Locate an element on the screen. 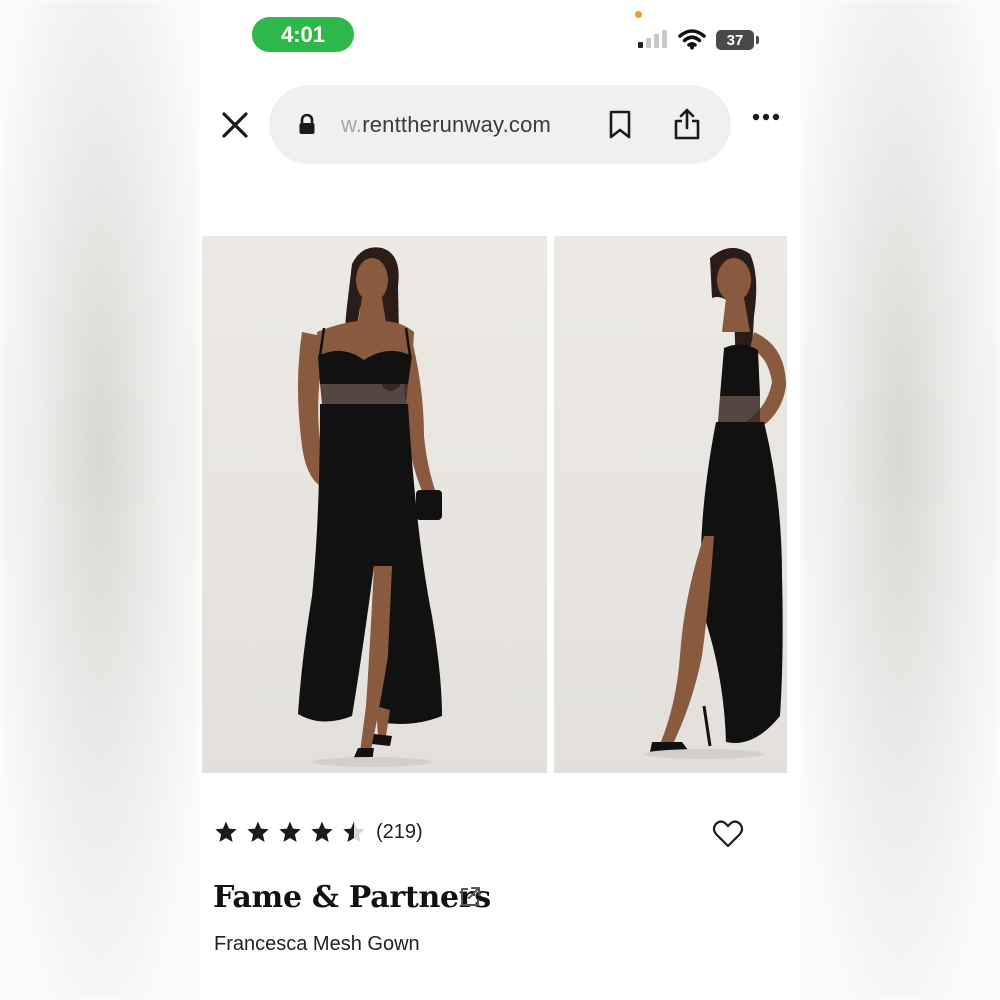  share-icon is located at coordinates (687, 124).